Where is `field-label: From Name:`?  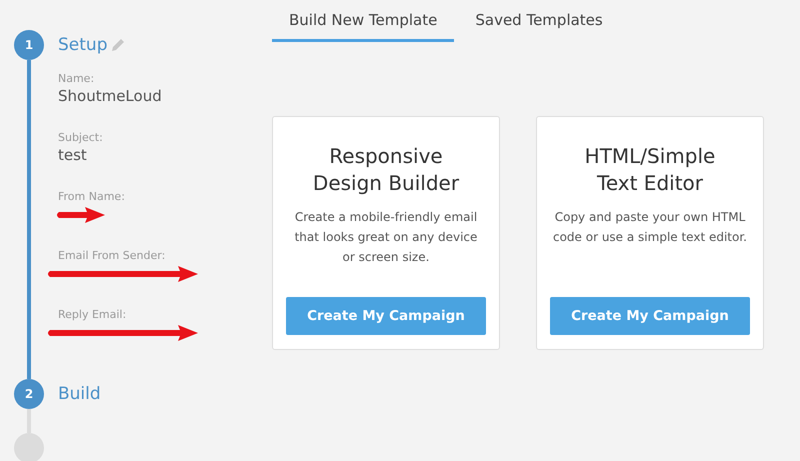 field-label: From Name: is located at coordinates (92, 196).